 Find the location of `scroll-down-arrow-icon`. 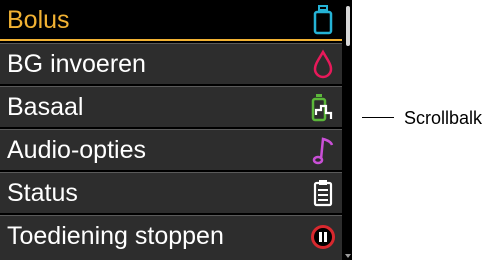

scroll-down-arrow-icon is located at coordinates (348, 256).